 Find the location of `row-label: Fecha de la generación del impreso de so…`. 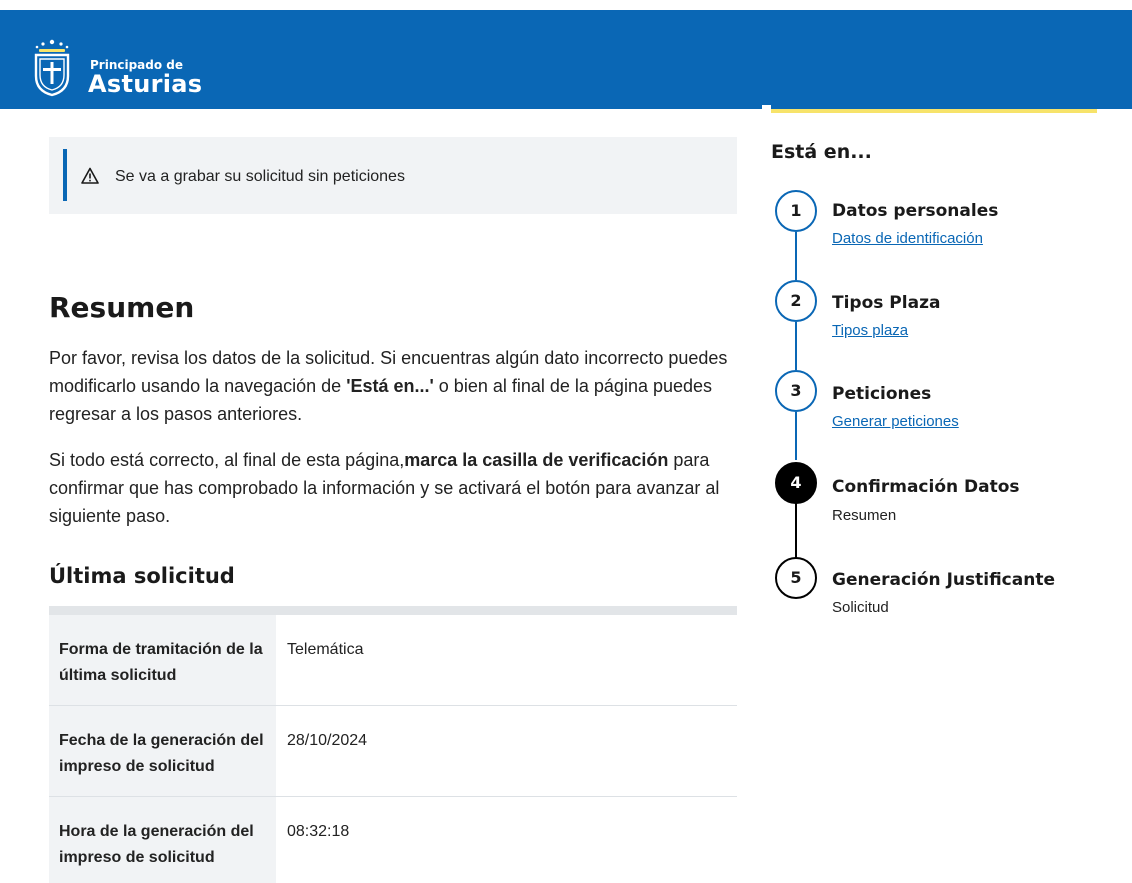

row-label: Fecha de la generación del impreso de so… is located at coordinates (162, 751).